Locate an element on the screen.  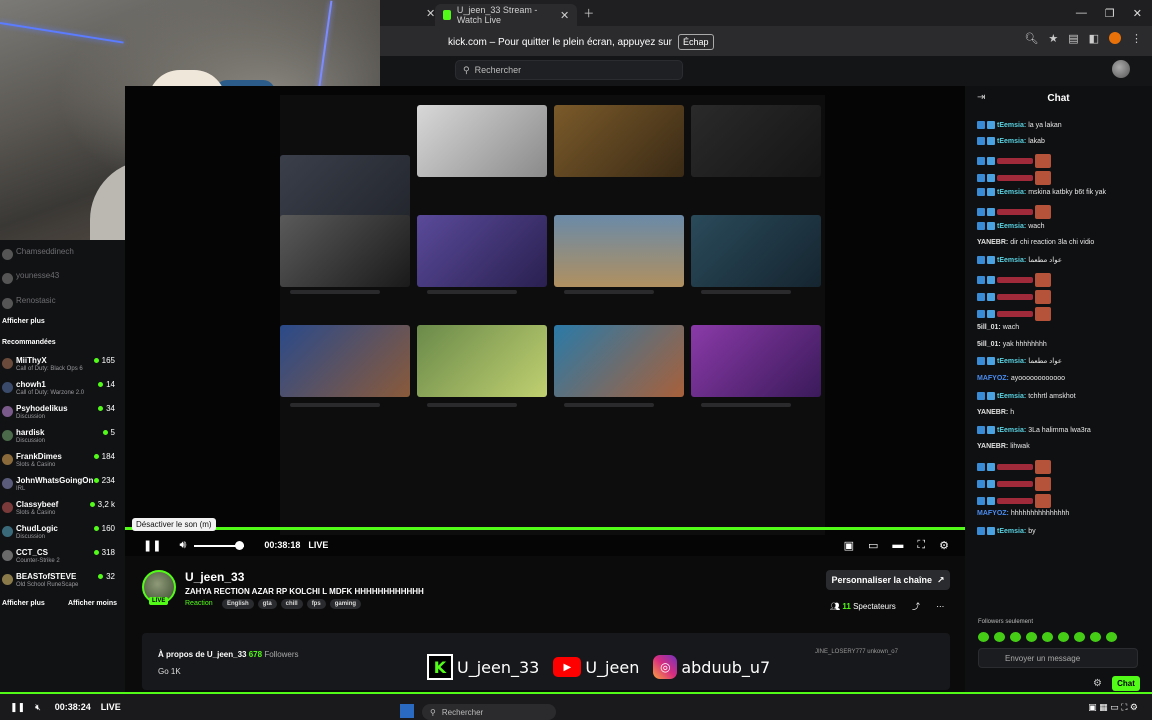
sidebar-recommended-item: MiiThyX Call of Duty: Black Ops 6 165 is located at coordinates (62, 365).